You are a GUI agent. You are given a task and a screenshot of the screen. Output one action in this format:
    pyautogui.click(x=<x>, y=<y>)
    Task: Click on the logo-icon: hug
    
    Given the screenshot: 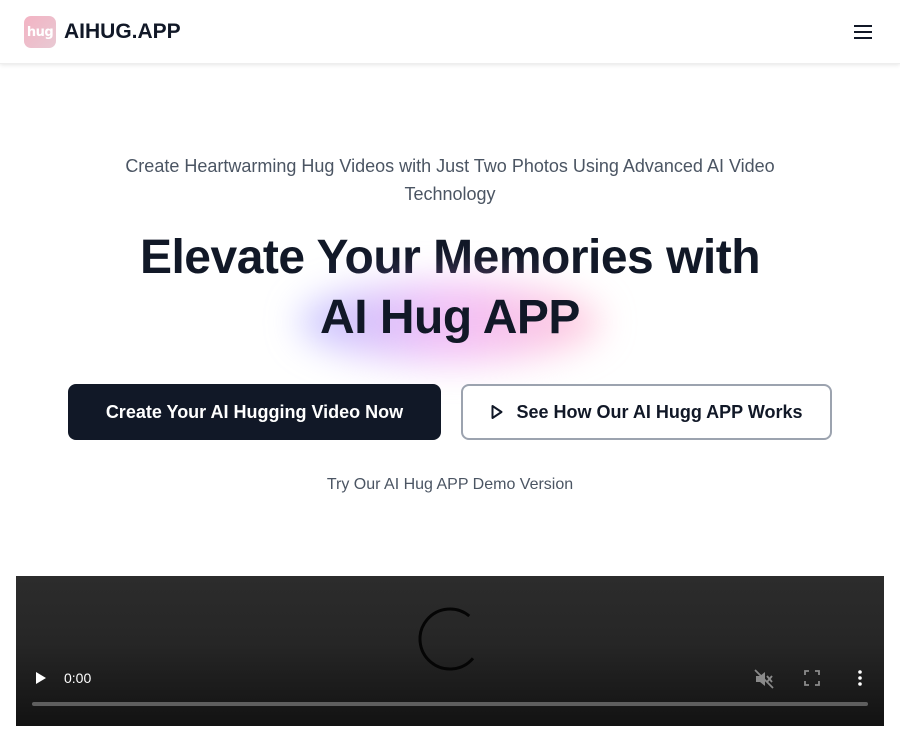 What is the action you would take?
    pyautogui.click(x=40, y=32)
    